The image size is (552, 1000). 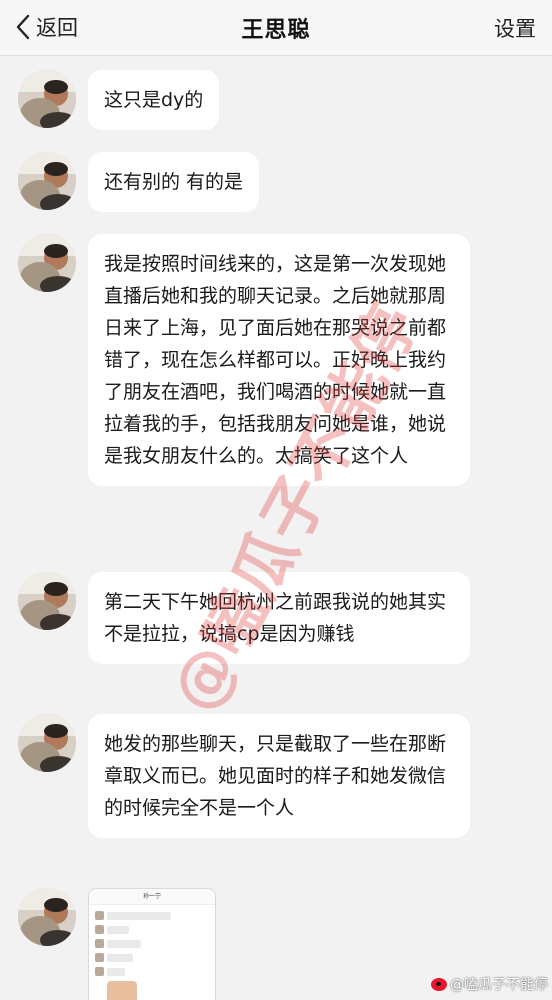 What do you see at coordinates (174, 182) in the screenshot?
I see `message-bubble: 还有别的 有的是` at bounding box center [174, 182].